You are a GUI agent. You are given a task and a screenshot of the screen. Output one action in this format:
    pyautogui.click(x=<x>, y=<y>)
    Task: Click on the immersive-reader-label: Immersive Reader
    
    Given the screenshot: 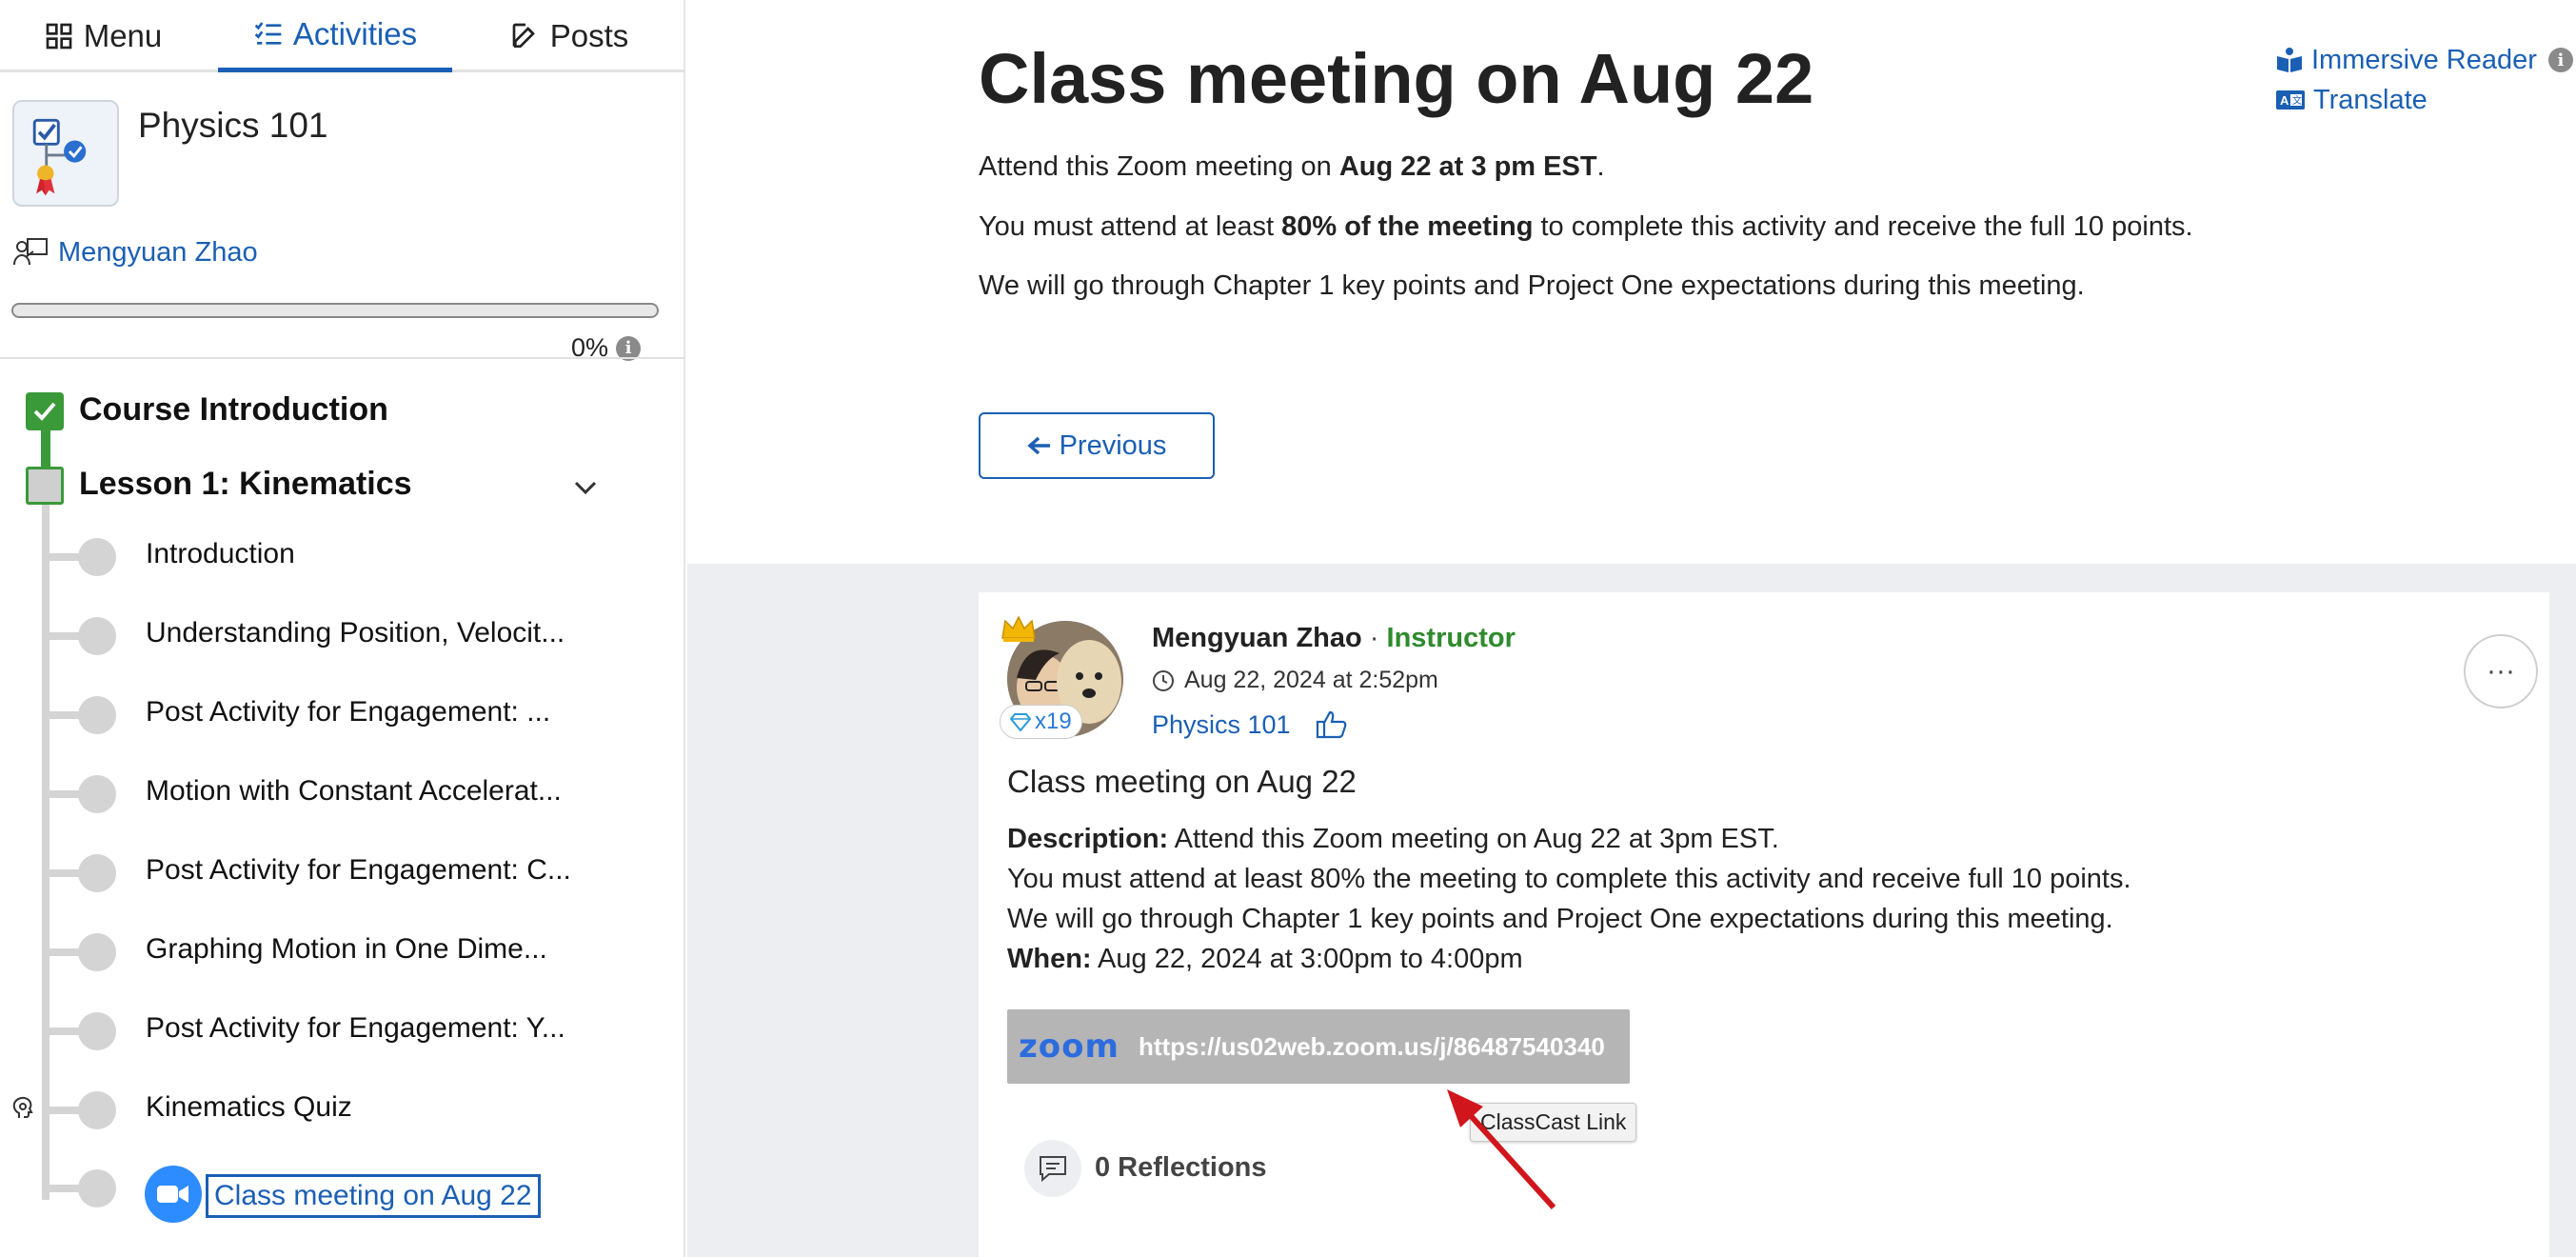 What is the action you would take?
    pyautogui.click(x=2424, y=59)
    